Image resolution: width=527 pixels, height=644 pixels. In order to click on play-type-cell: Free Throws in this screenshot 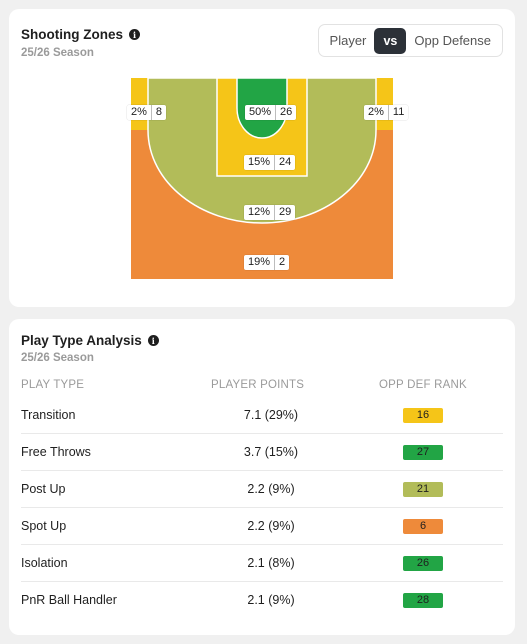, I will do `click(56, 452)`.